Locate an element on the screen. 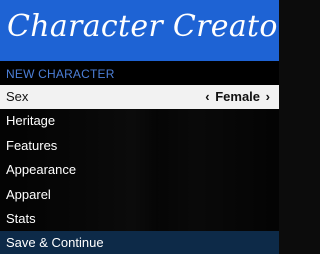 This screenshot has width=320, height=254. chevron-left-icon: ‹ is located at coordinates (207, 96).